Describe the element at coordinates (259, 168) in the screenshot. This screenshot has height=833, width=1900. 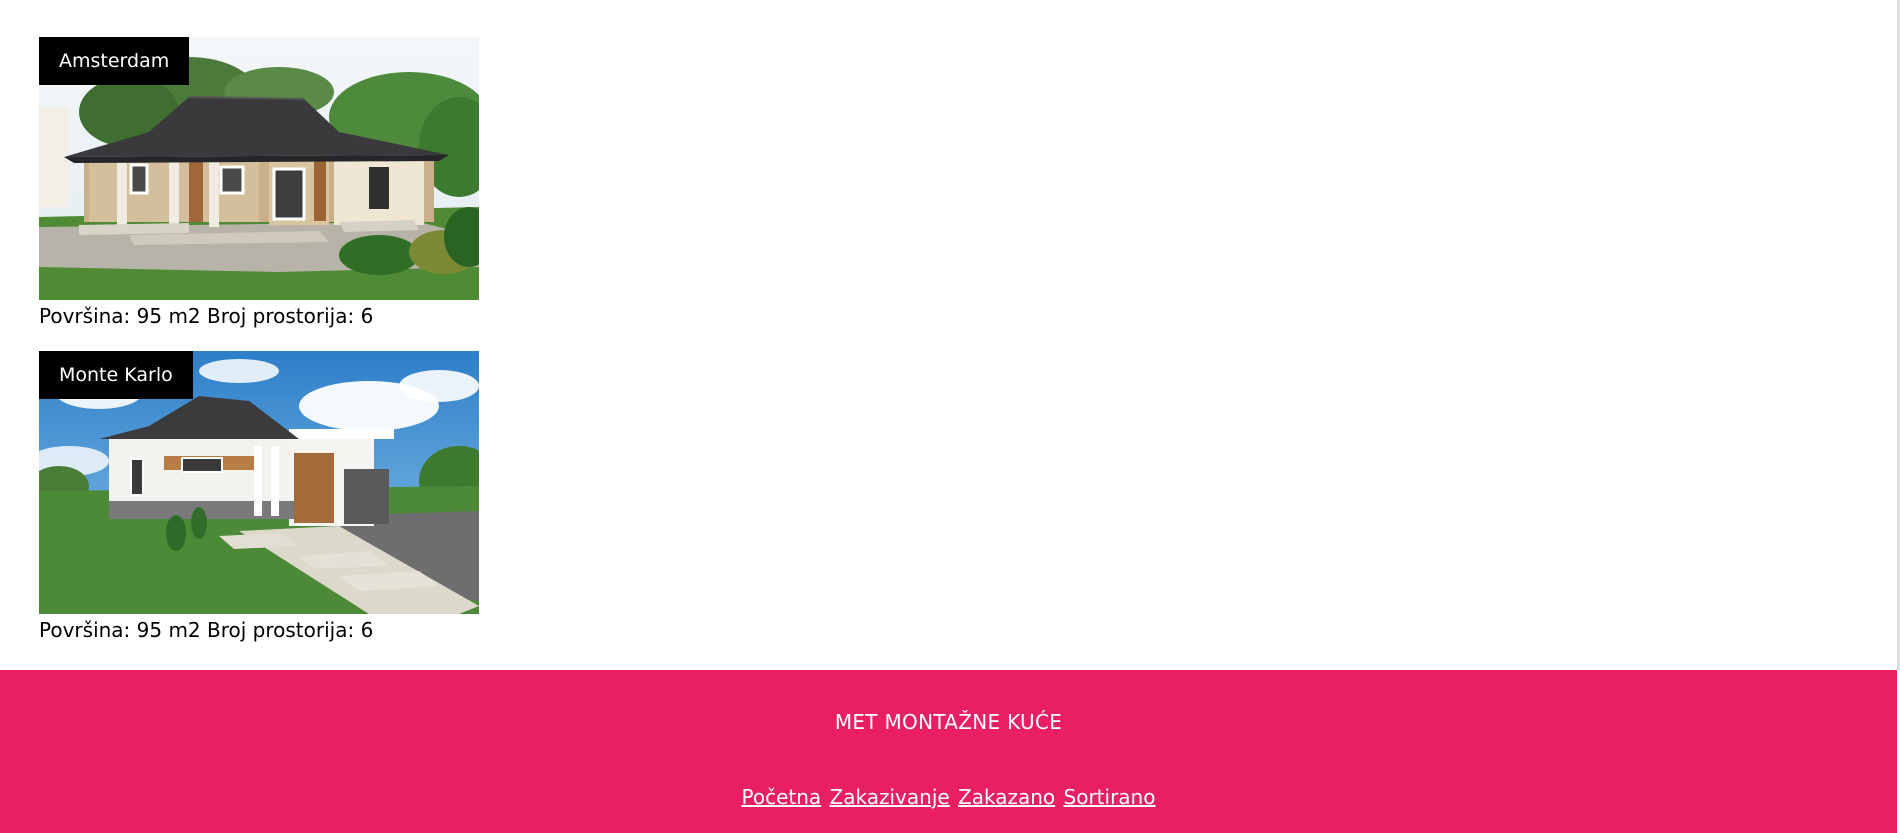
I see `house-image: Amsterdam` at that location.